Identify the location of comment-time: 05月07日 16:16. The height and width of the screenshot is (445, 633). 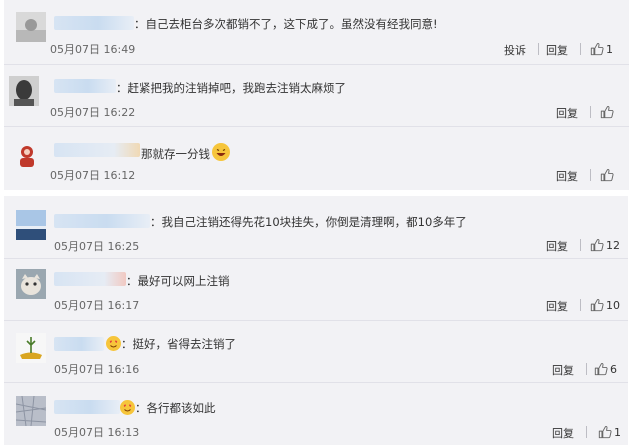
(97, 369).